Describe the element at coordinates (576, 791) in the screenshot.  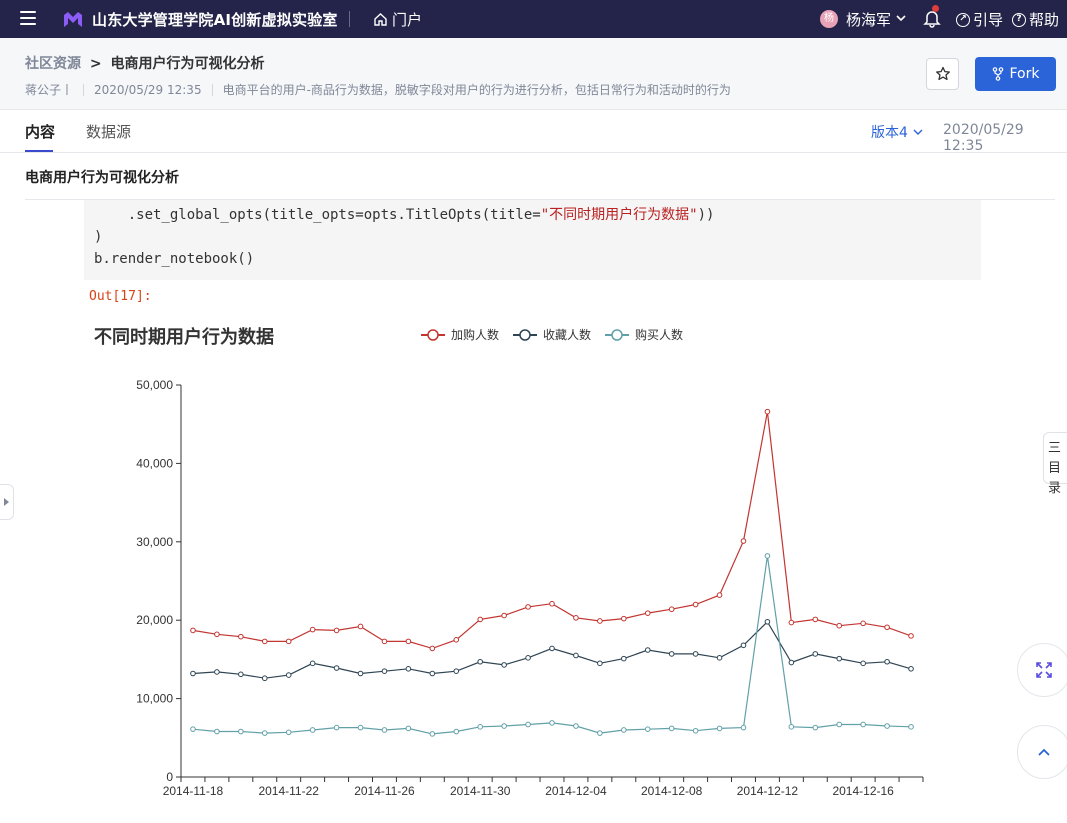
I see `x-tick-label: 2014-12-04` at that location.